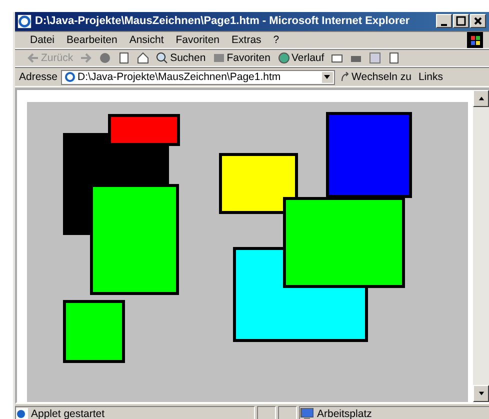 Image resolution: width=489 pixels, height=419 pixels. I want to click on close-button, so click(478, 21).